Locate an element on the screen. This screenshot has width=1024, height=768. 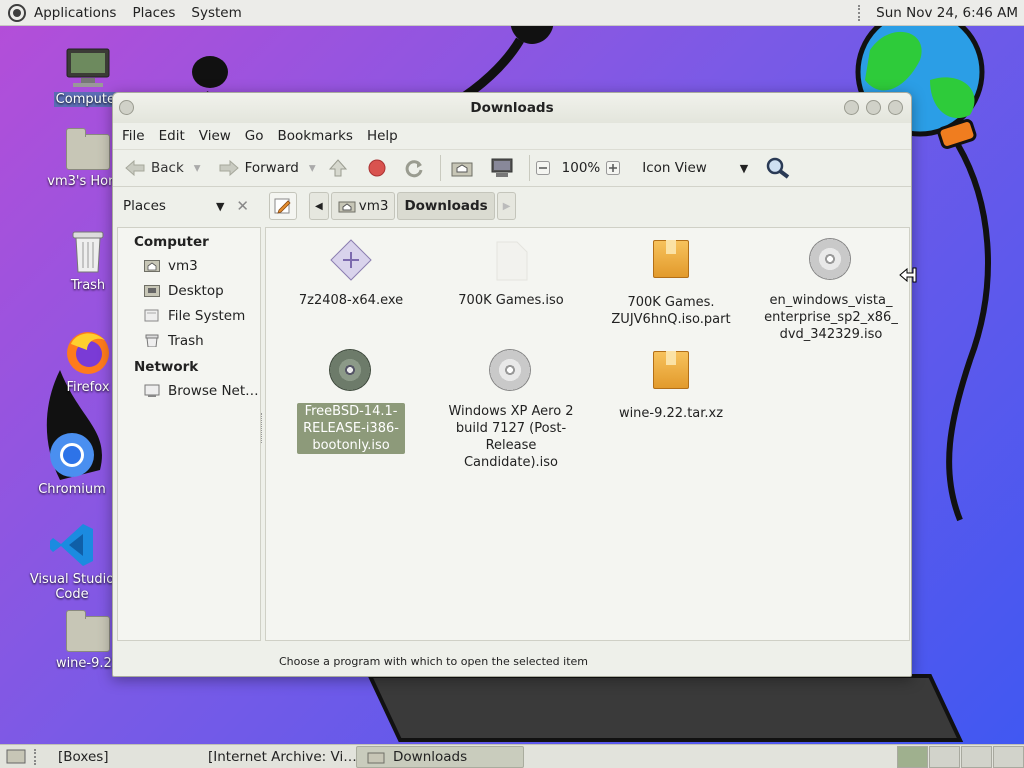
reload-icon is located at coordinates (414, 169).